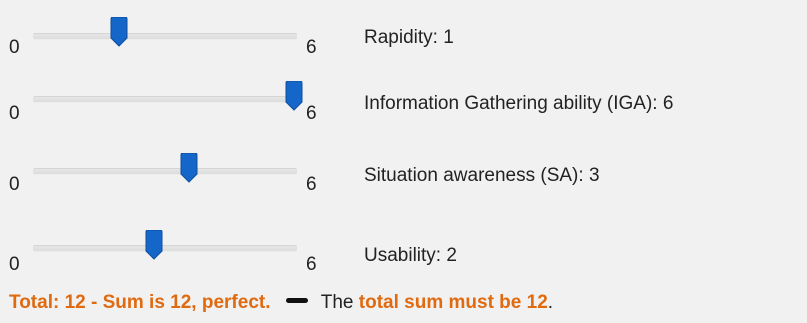 This screenshot has height=323, width=807. What do you see at coordinates (519, 103) in the screenshot?
I see `criterion-label-iga: Information Gathering ability (IGA): 6` at bounding box center [519, 103].